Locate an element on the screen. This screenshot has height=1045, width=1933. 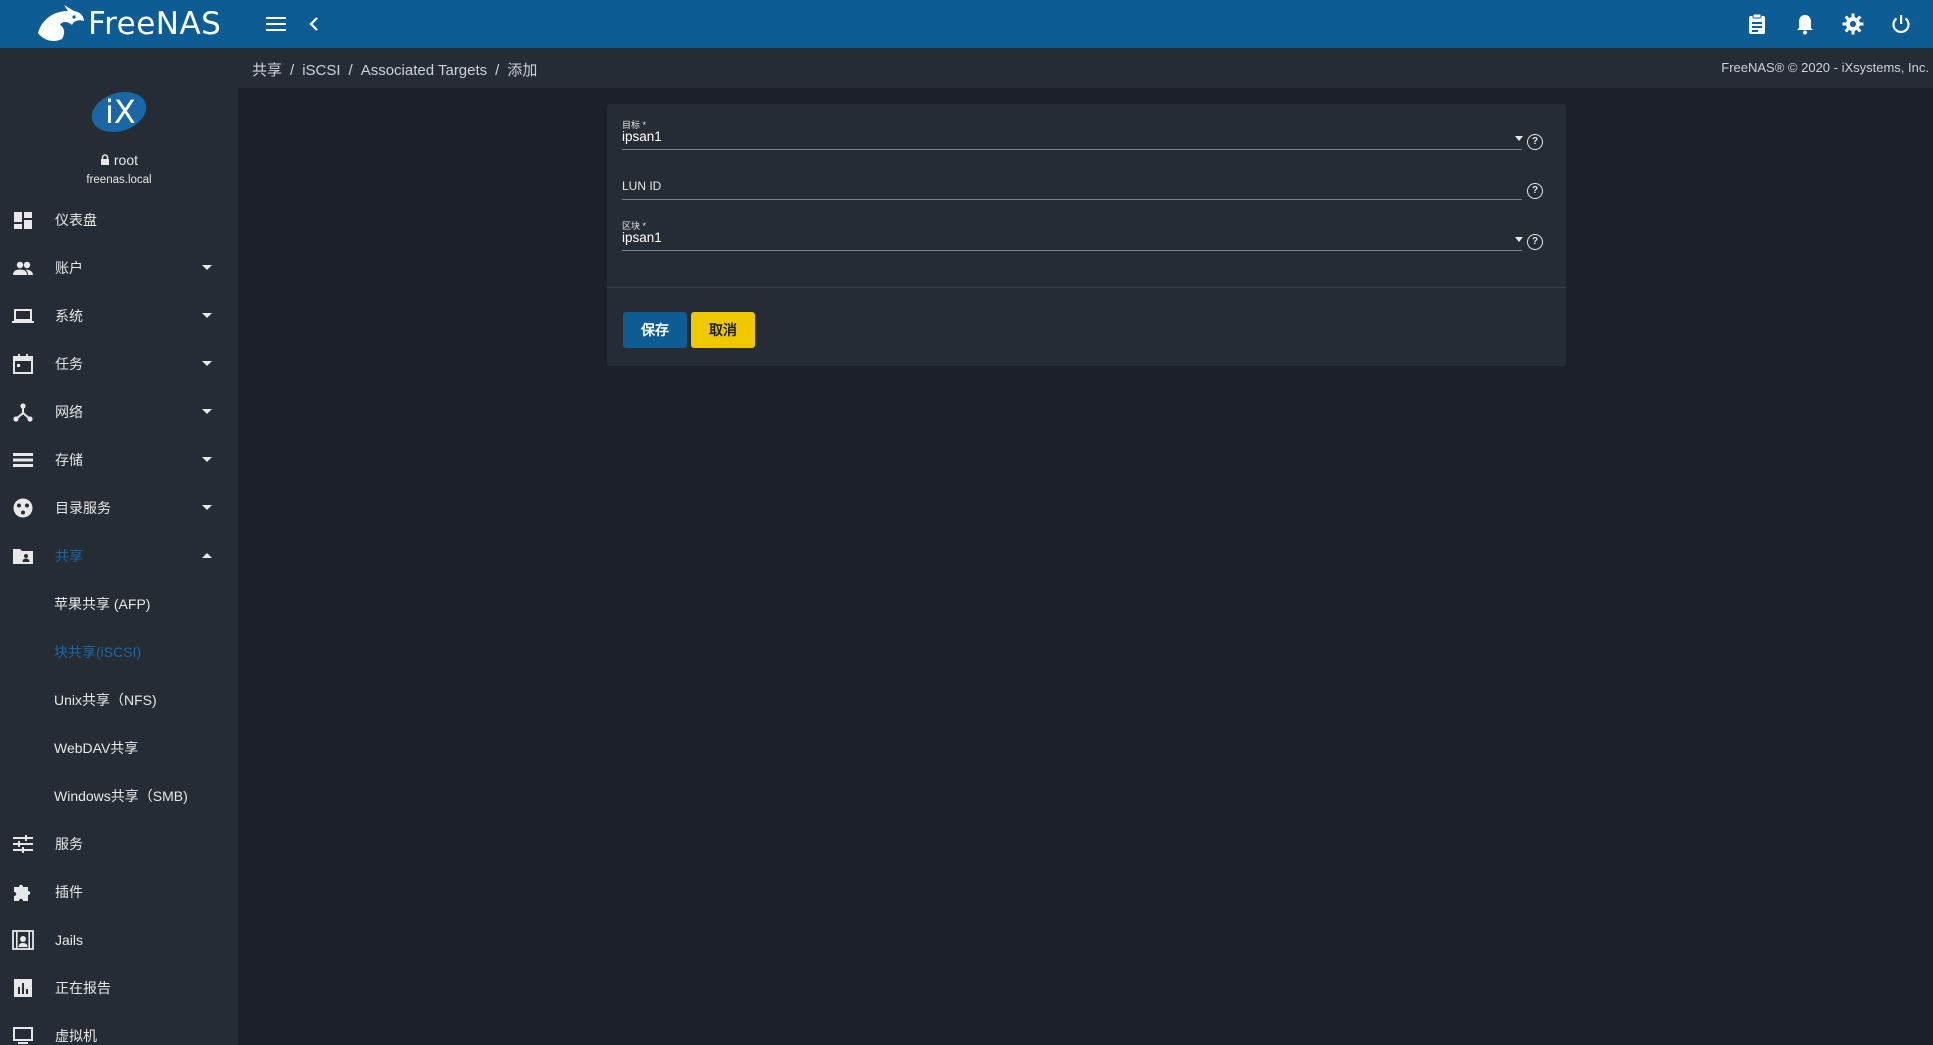
power-icon is located at coordinates (1901, 24).